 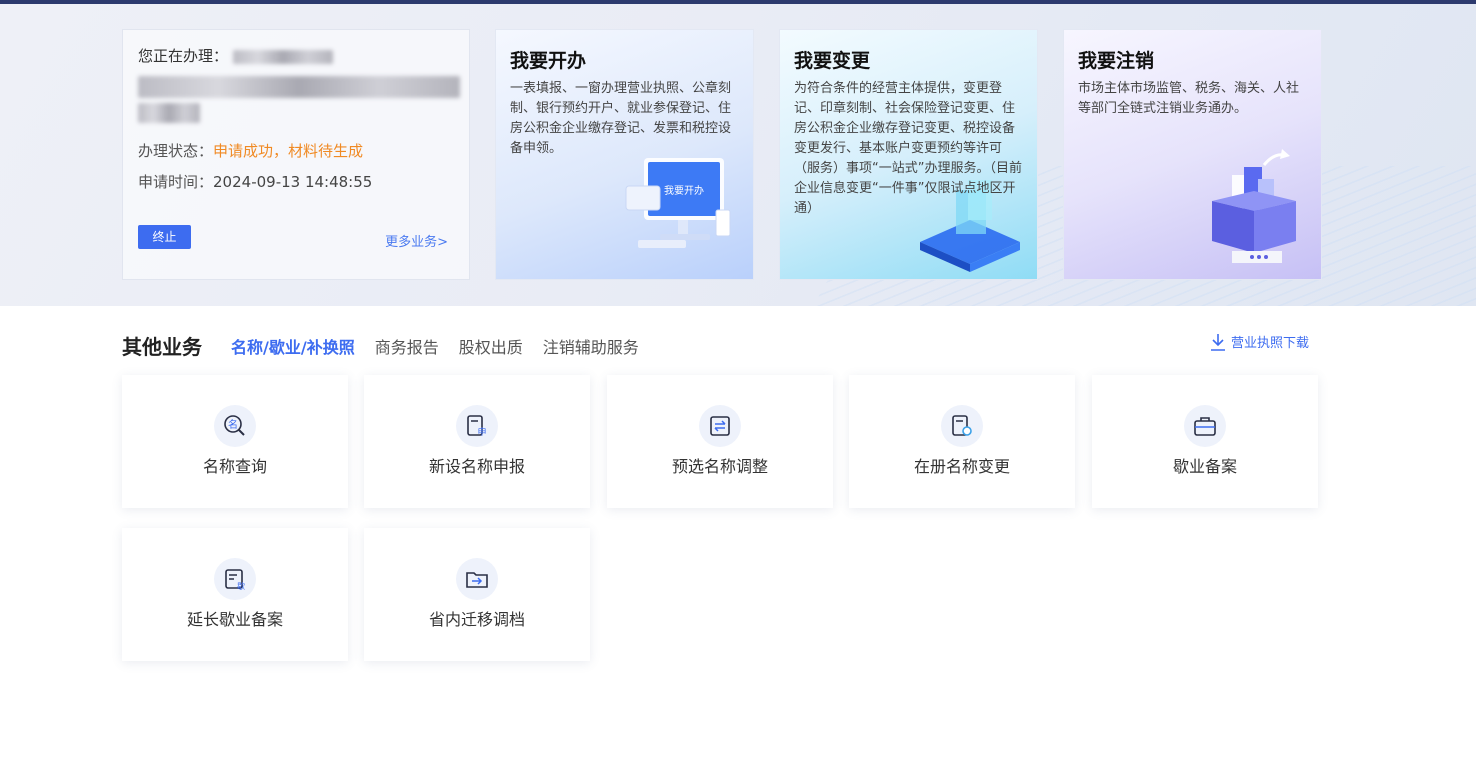 What do you see at coordinates (162, 347) in the screenshot?
I see `section-title: 其他业务` at bounding box center [162, 347].